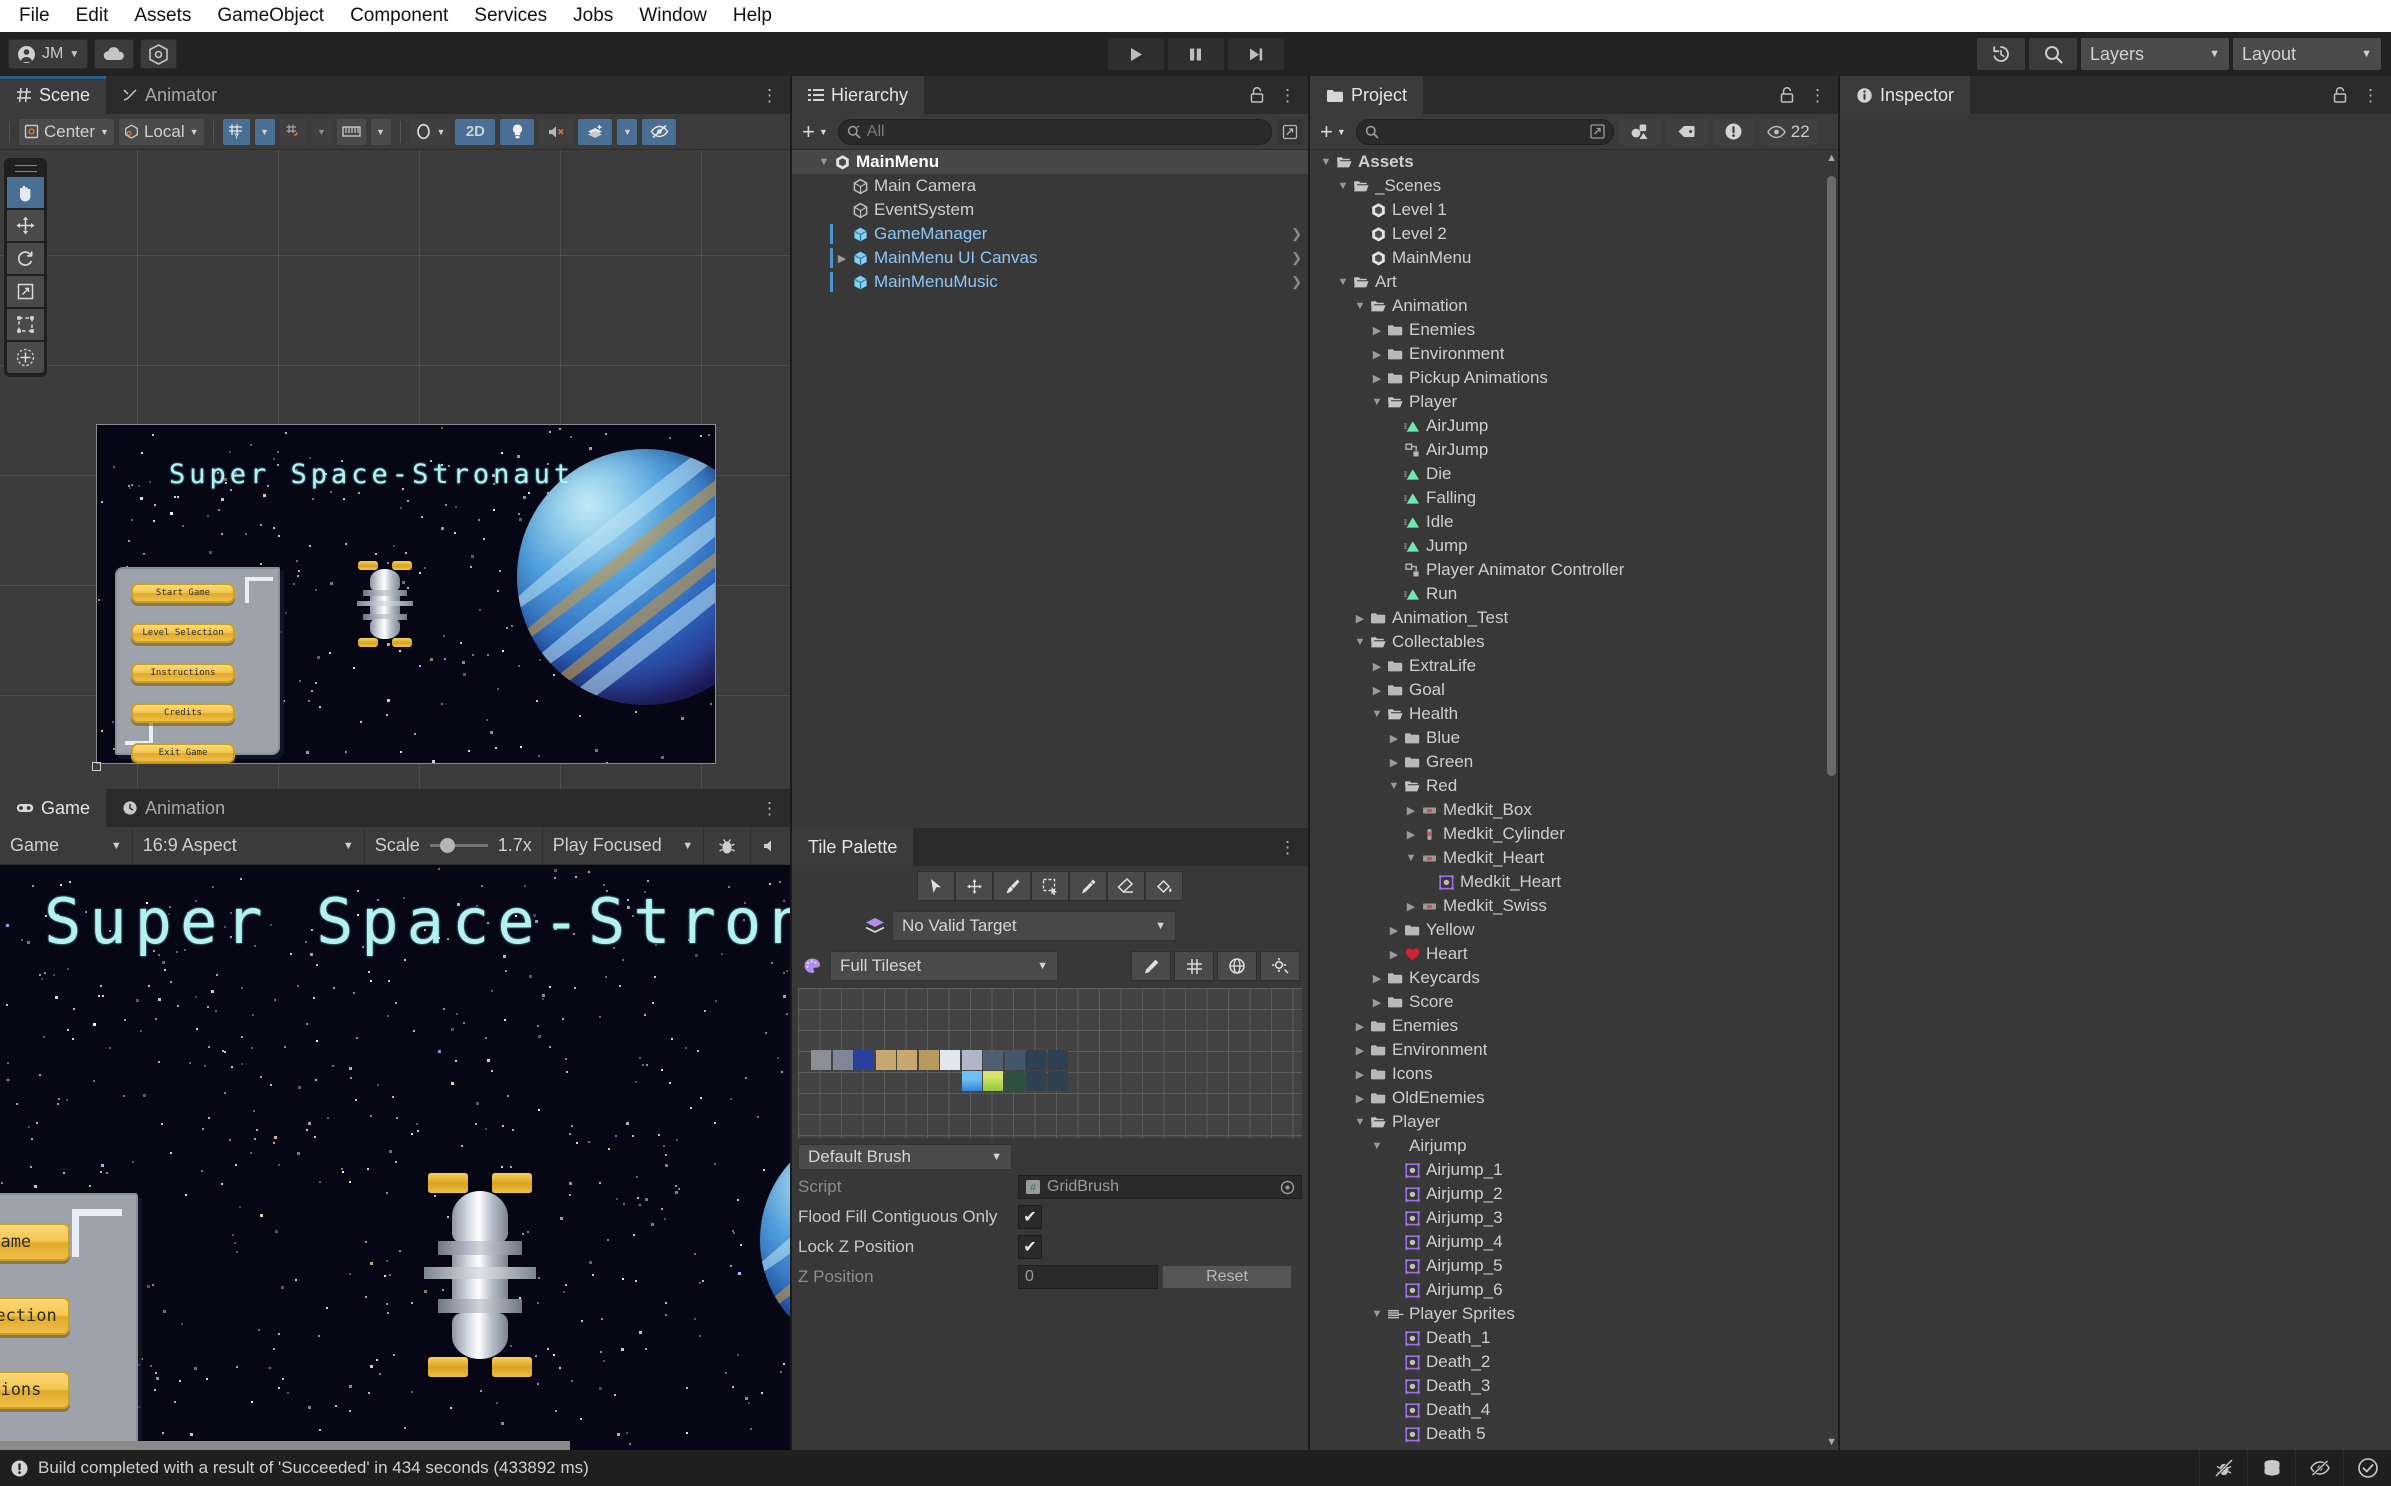 The width and height of the screenshot is (2391, 1486). I want to click on eraser-tool-button, so click(1126, 886).